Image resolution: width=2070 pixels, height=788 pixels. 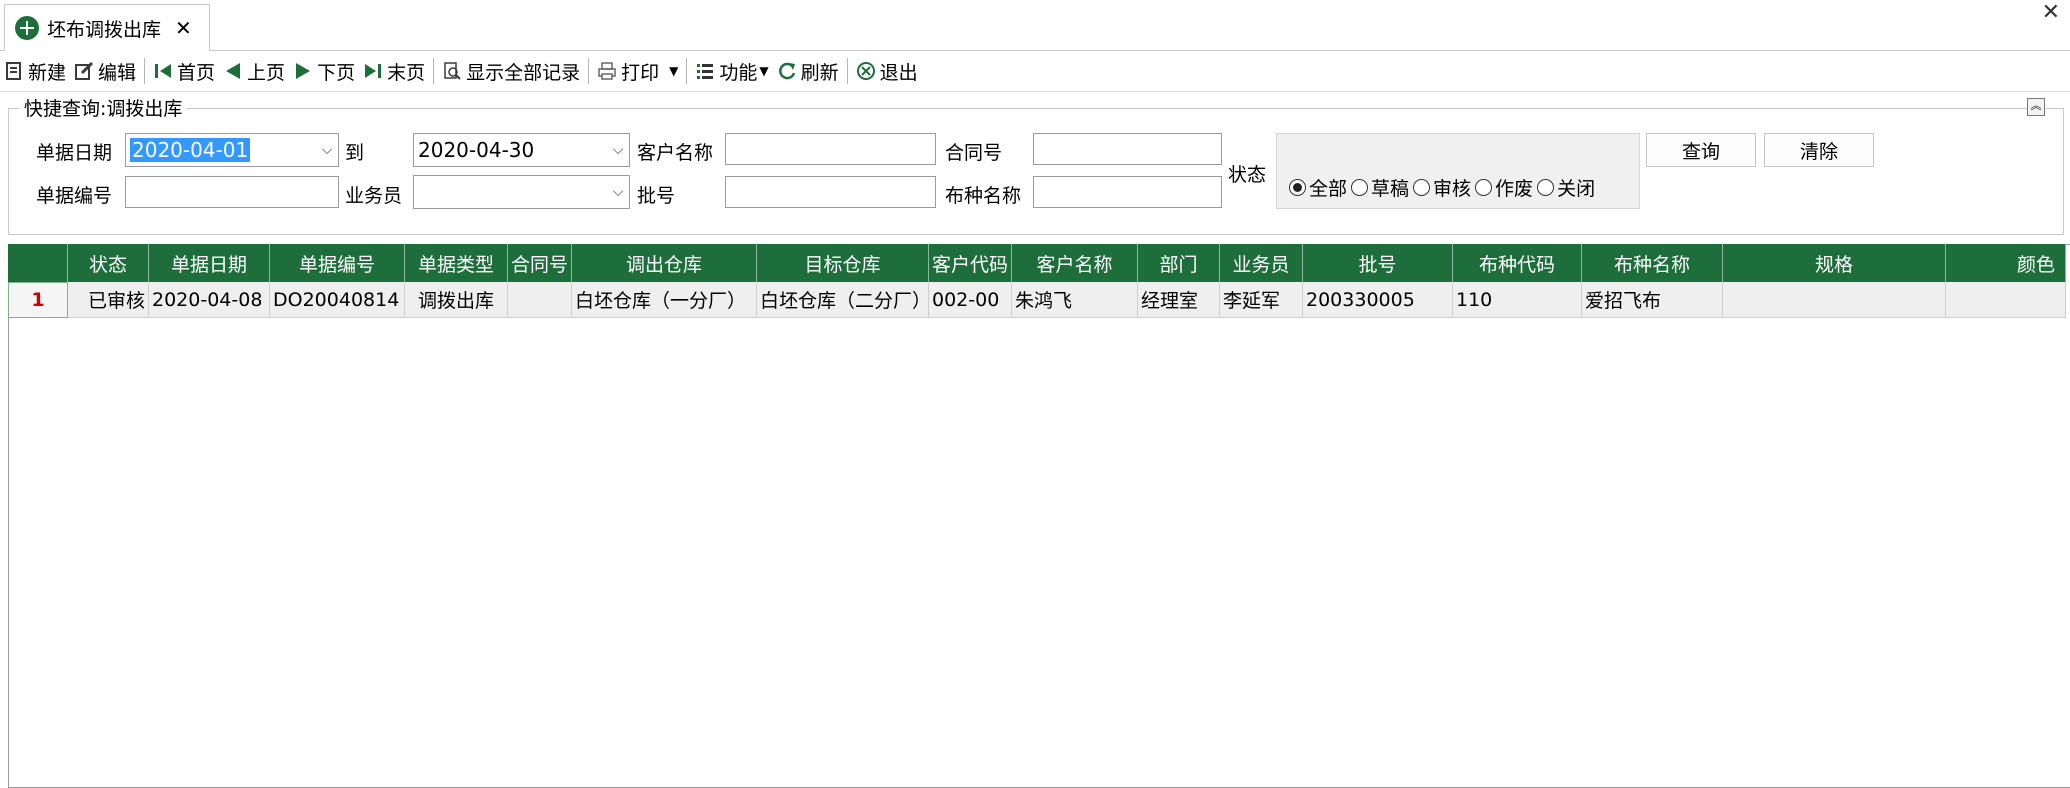 What do you see at coordinates (452, 71) in the screenshot?
I see `show-all-icon` at bounding box center [452, 71].